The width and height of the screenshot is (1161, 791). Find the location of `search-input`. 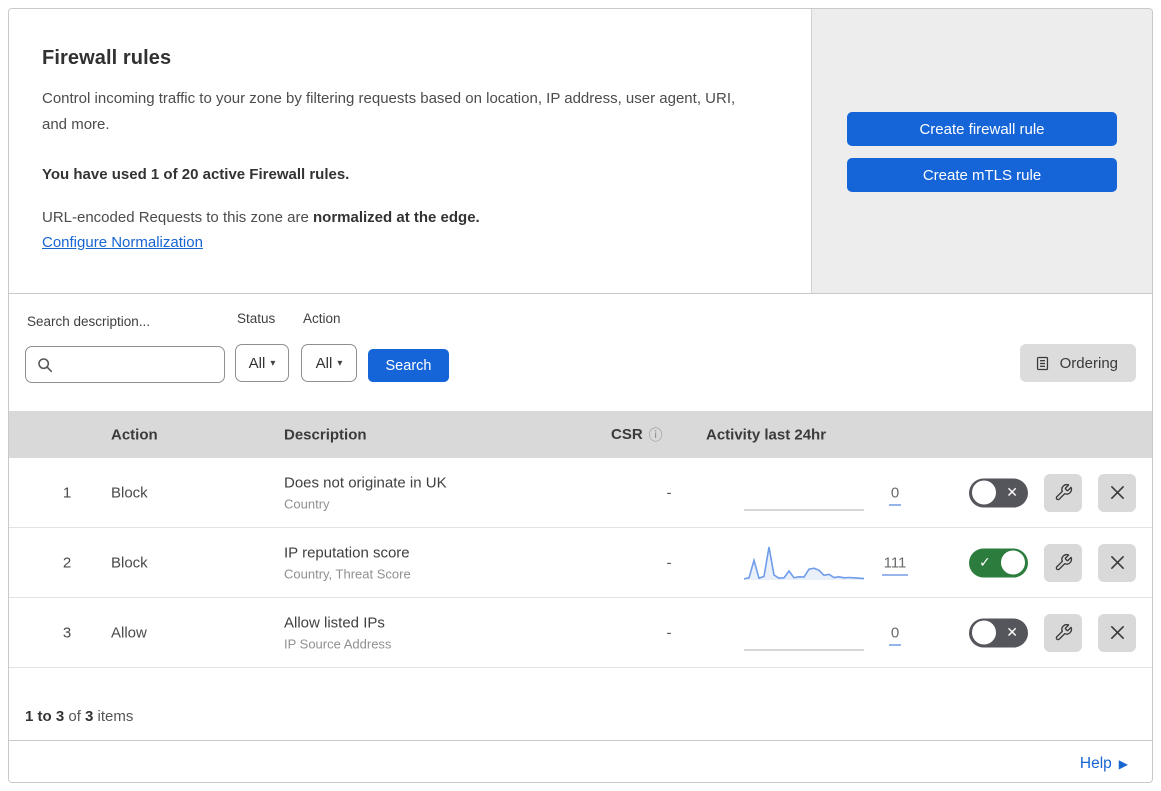

search-input is located at coordinates (125, 364).